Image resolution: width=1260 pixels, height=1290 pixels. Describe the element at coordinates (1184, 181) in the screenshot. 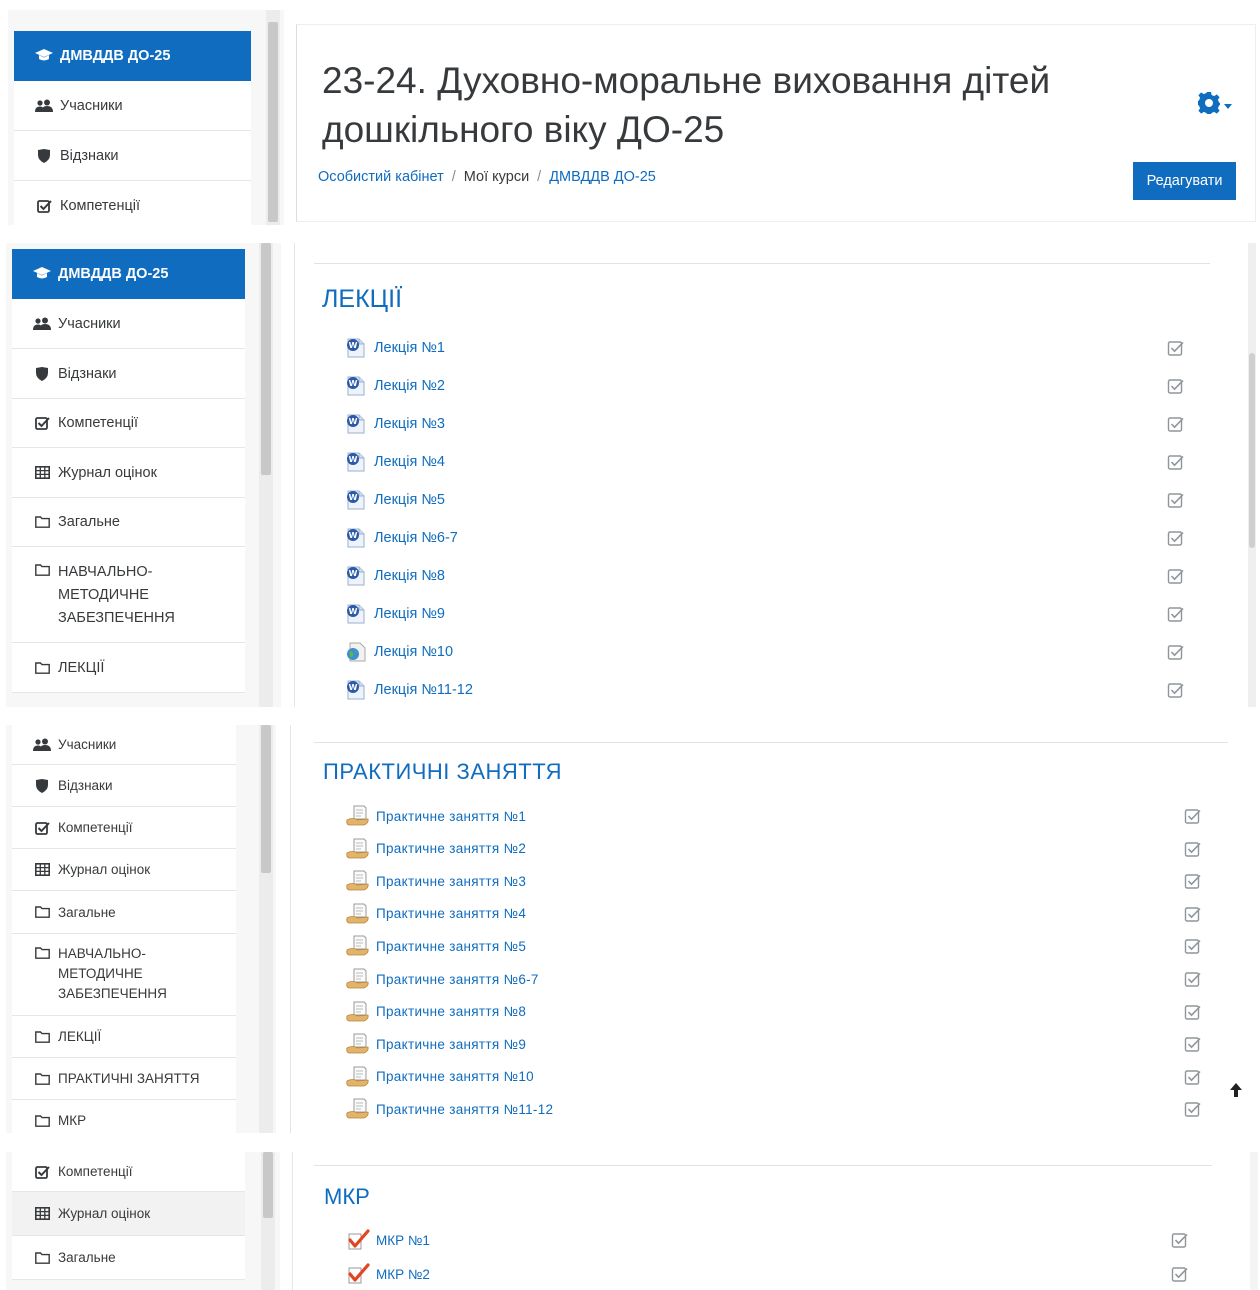

I see `edit-button: Редагувати` at that location.